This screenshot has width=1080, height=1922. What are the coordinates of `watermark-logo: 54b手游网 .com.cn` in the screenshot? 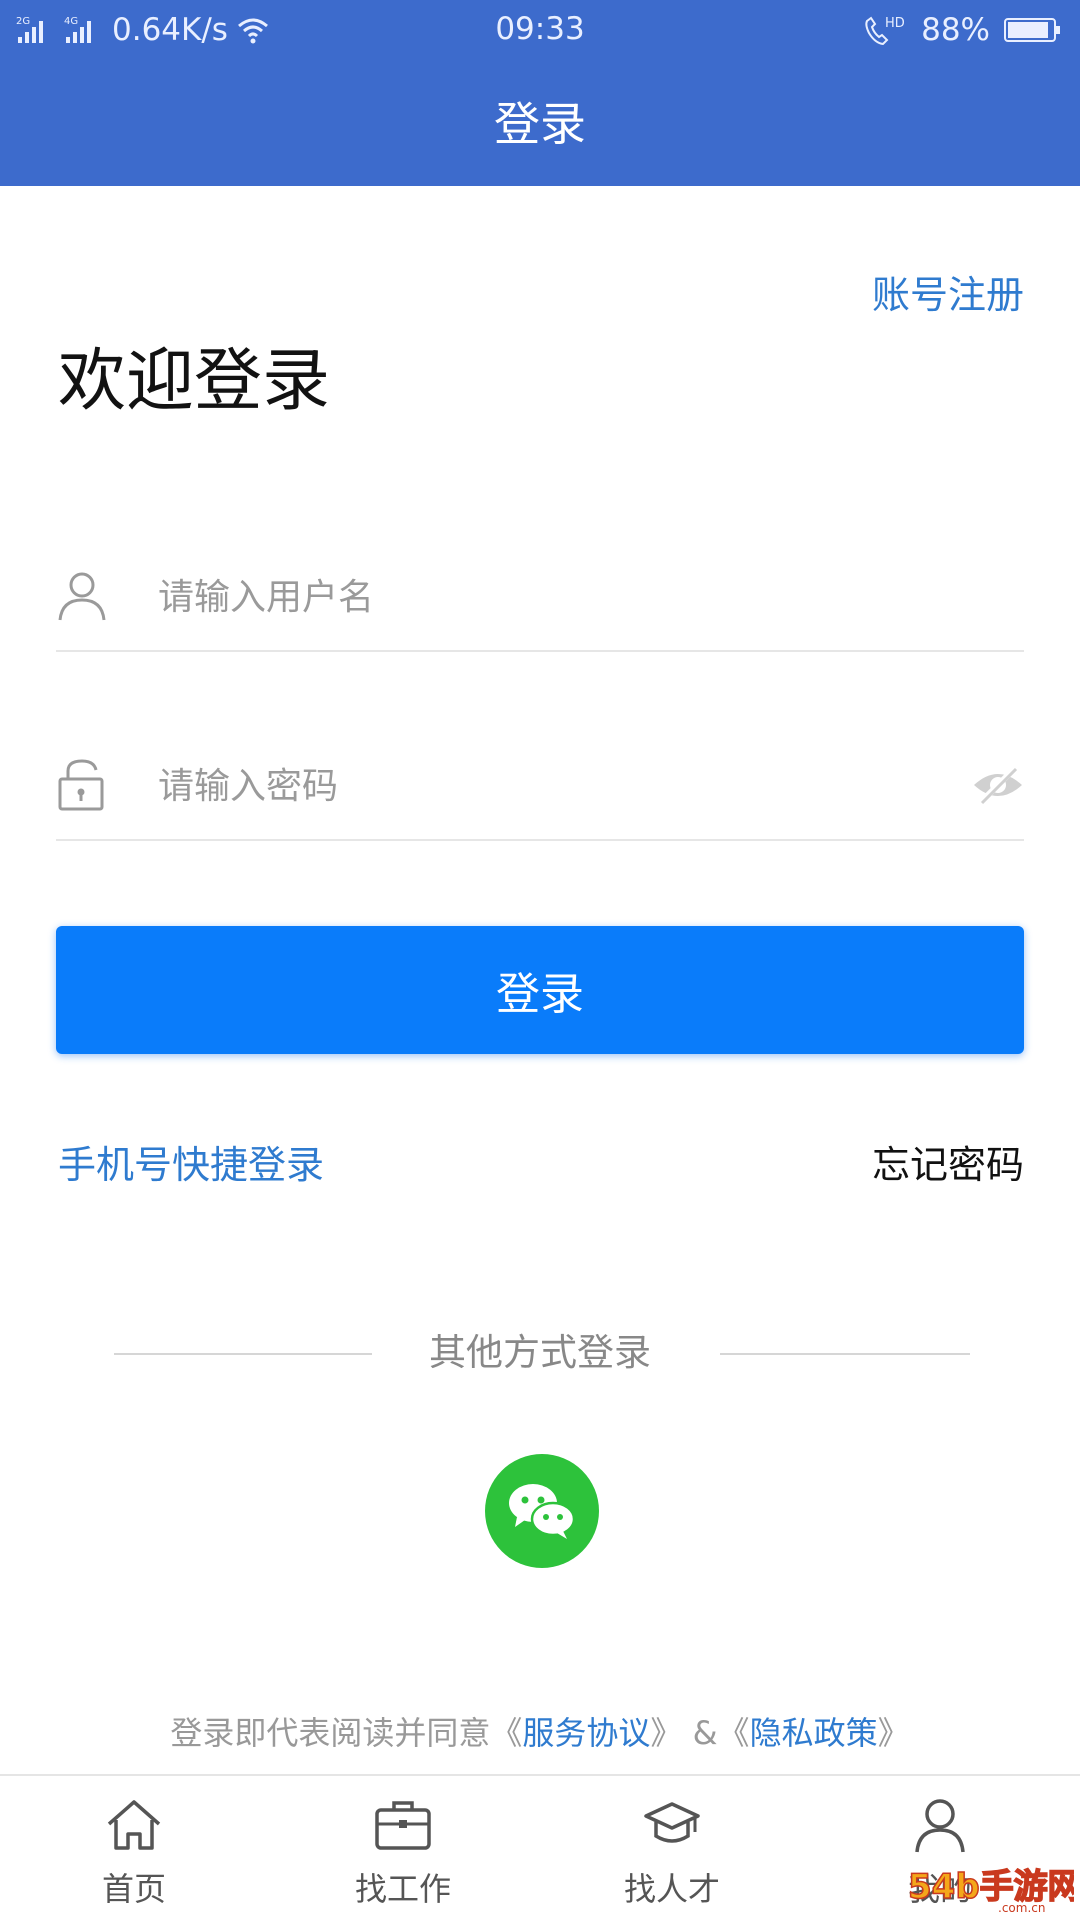 It's located at (990, 1890).